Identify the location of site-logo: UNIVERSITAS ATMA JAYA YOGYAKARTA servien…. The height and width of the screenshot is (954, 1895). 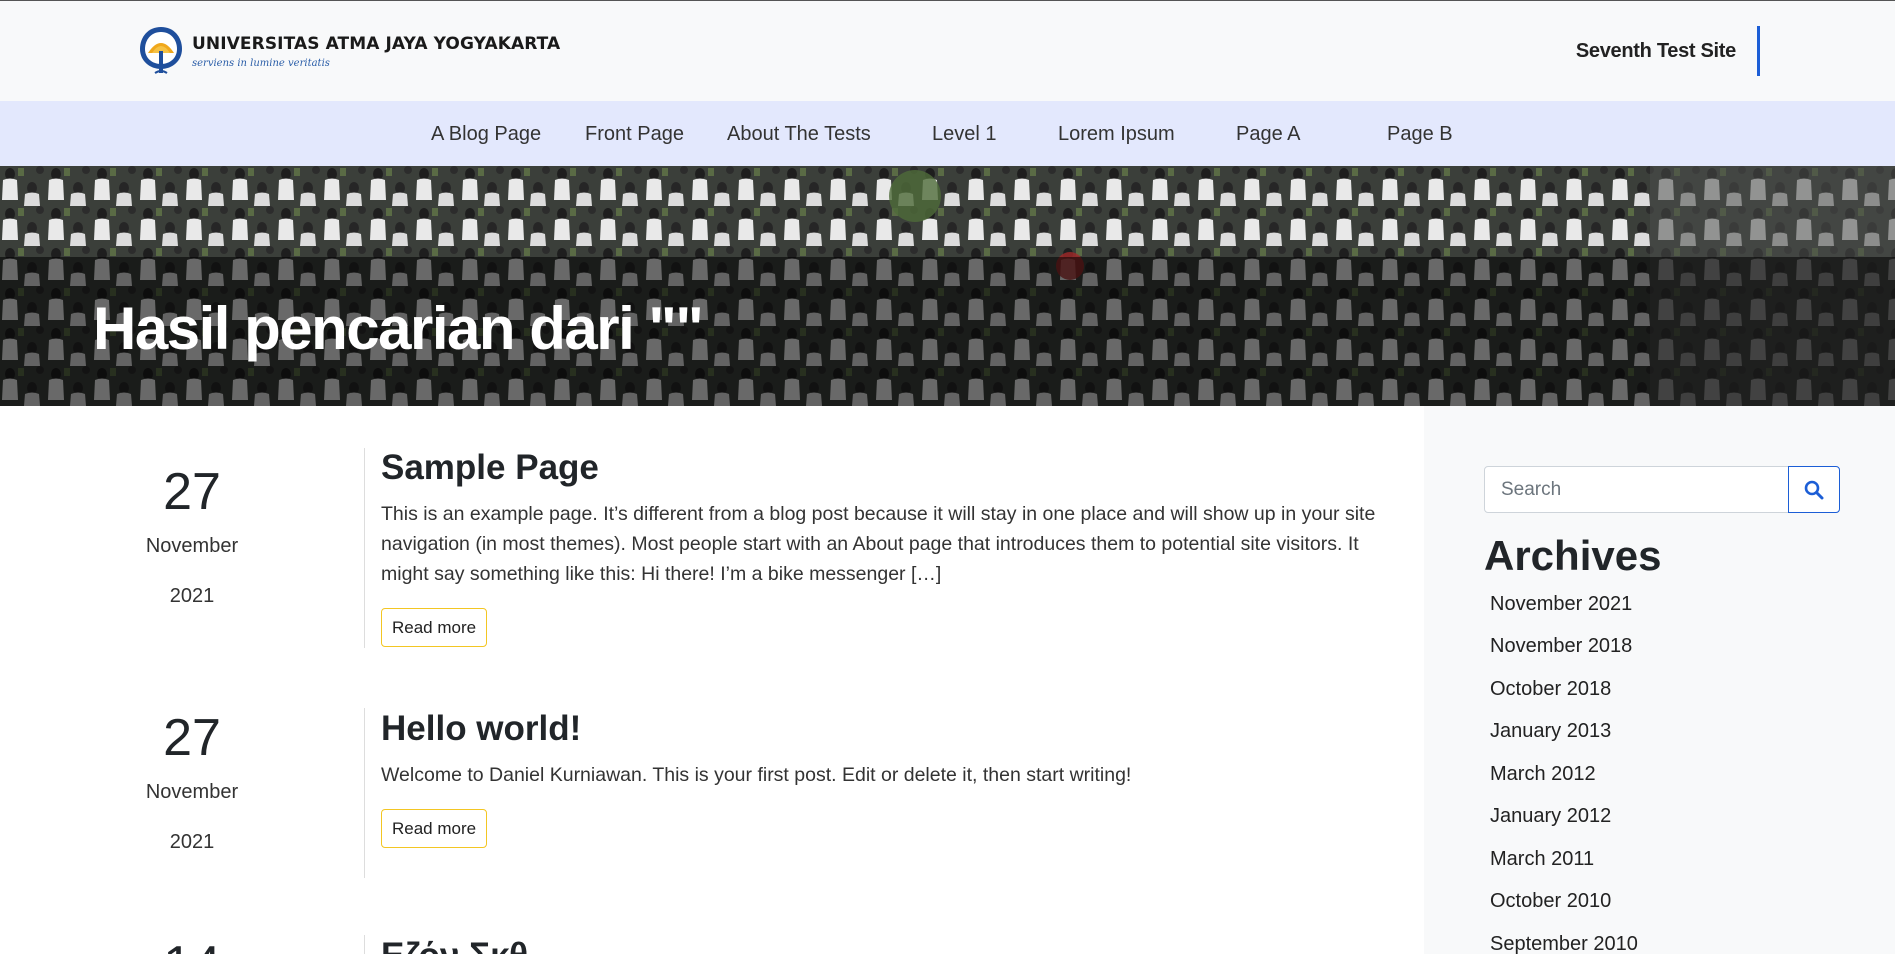
(349, 51).